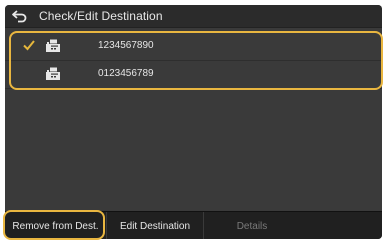 The height and width of the screenshot is (242, 385). What do you see at coordinates (154, 225) in the screenshot?
I see `edit-destination-button: Edit Destination` at bounding box center [154, 225].